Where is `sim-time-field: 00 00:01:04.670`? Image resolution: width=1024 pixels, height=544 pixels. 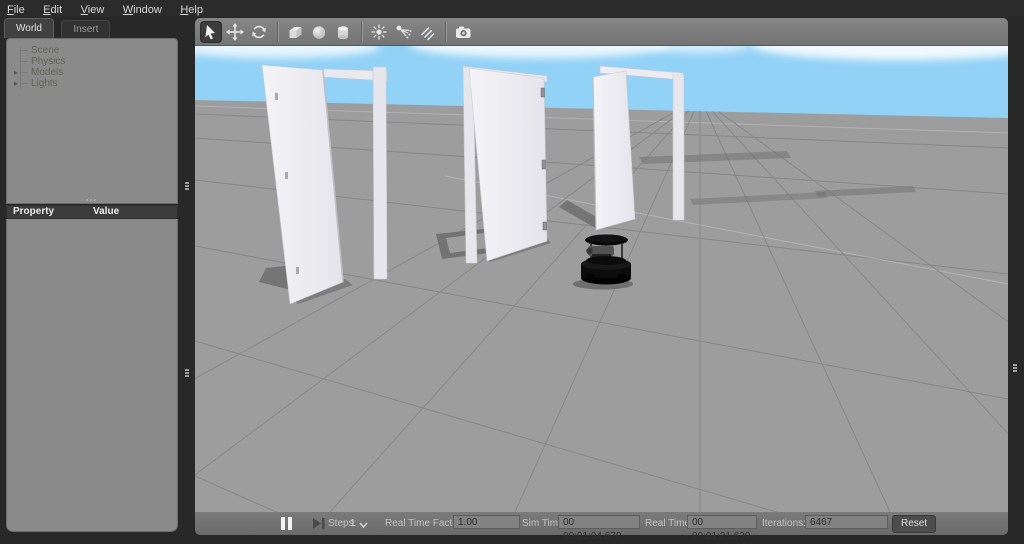 sim-time-field: 00 00:01:04.670 is located at coordinates (599, 528).